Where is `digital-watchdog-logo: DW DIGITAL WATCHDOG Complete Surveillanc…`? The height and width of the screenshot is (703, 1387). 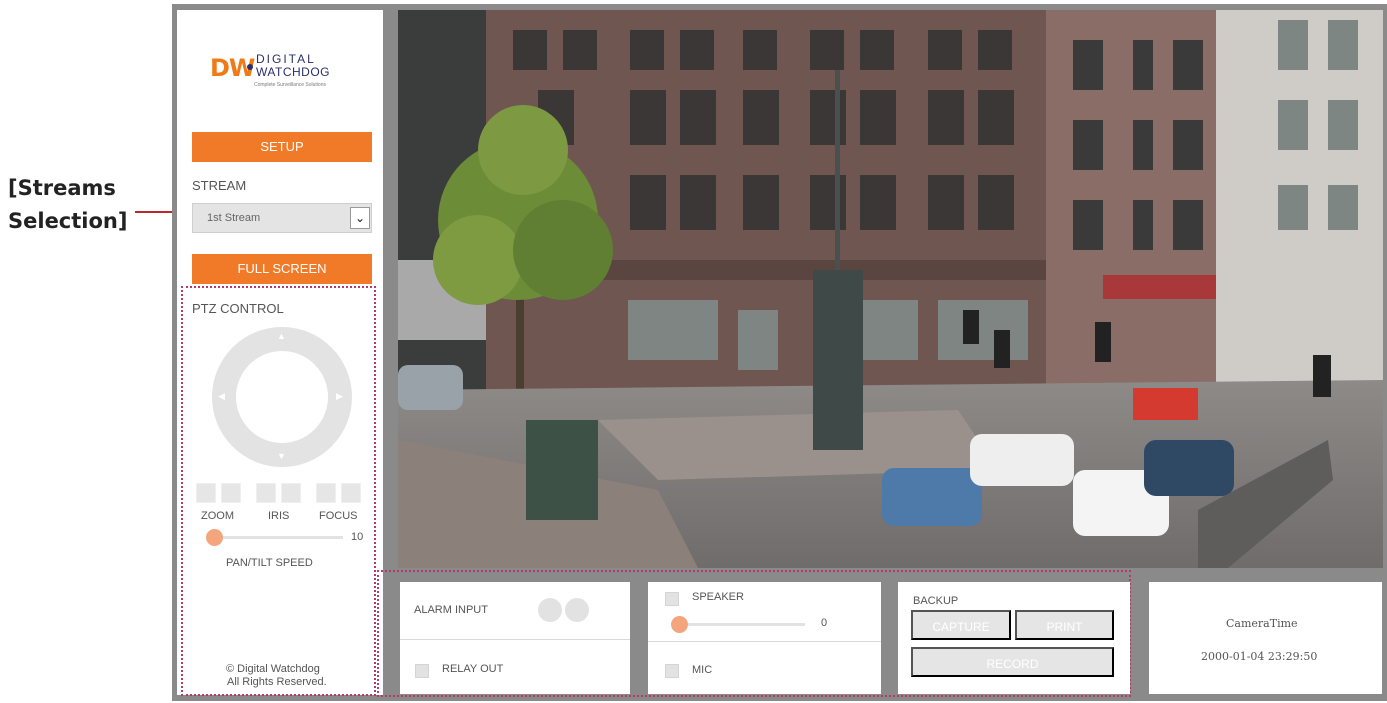 digital-watchdog-logo: DW DIGITAL WATCHDOG Complete Surveillanc… is located at coordinates (280, 73).